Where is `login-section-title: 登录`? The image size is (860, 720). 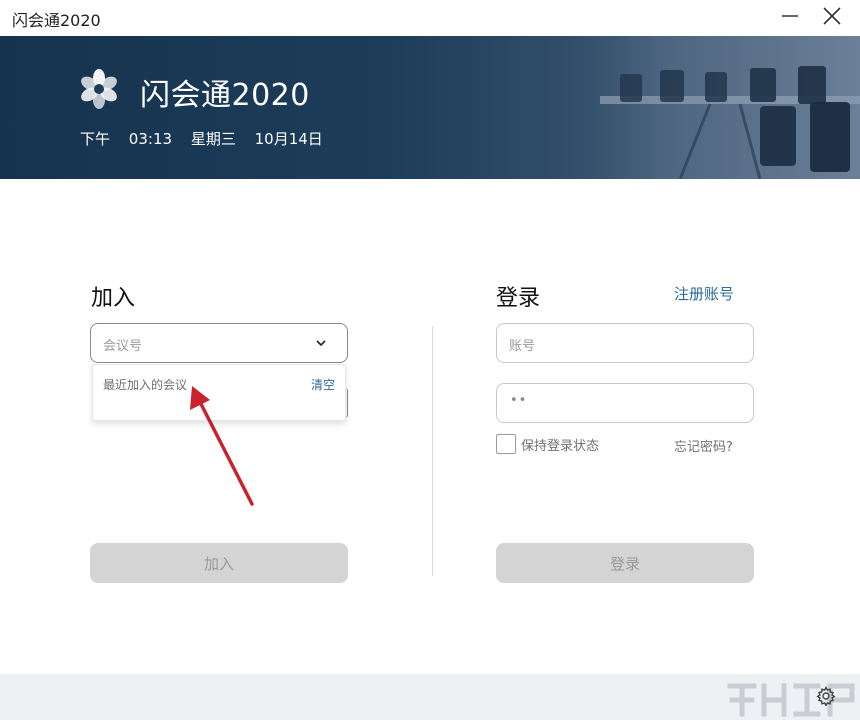 login-section-title: 登录 is located at coordinates (518, 298).